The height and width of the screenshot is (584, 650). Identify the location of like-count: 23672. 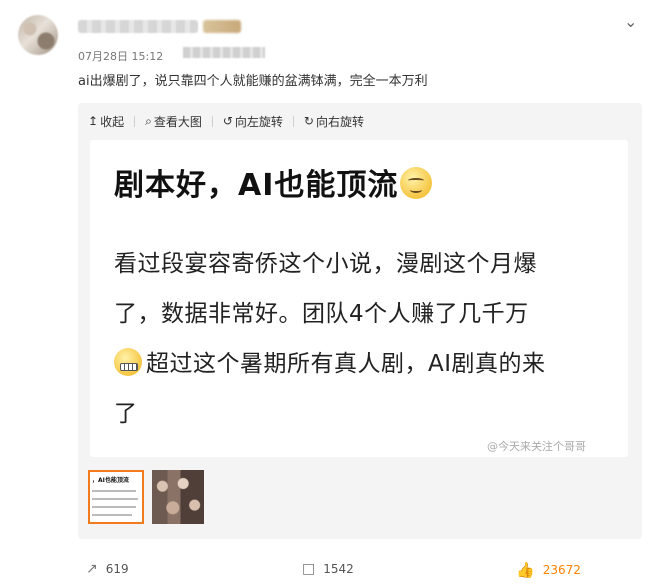
(561, 570).